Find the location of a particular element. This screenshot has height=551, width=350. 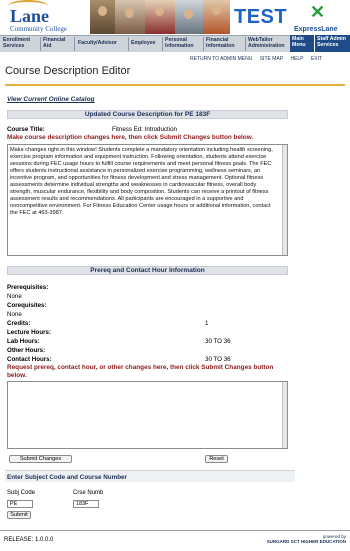

page-title: Course Description Editor is located at coordinates (68, 71).